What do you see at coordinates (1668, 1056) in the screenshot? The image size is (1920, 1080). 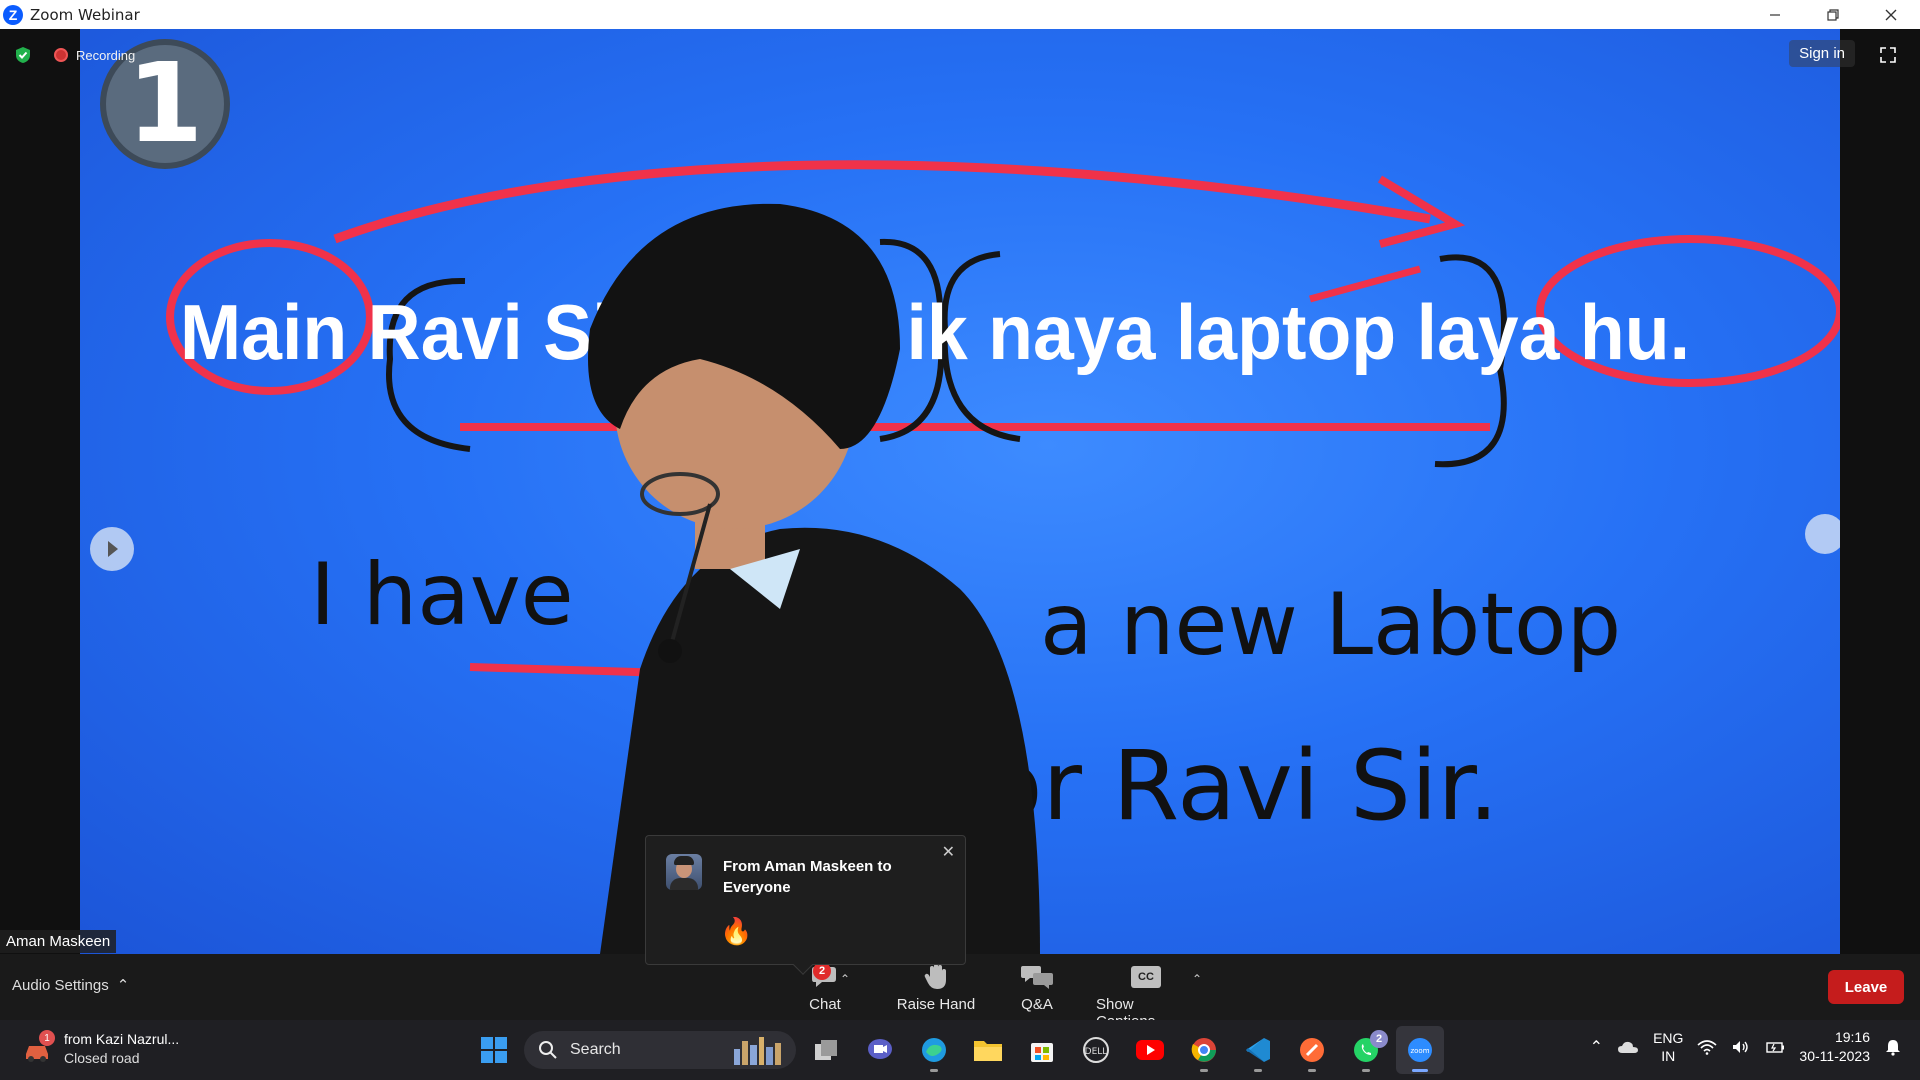 I see `language-line-2: IN` at bounding box center [1668, 1056].